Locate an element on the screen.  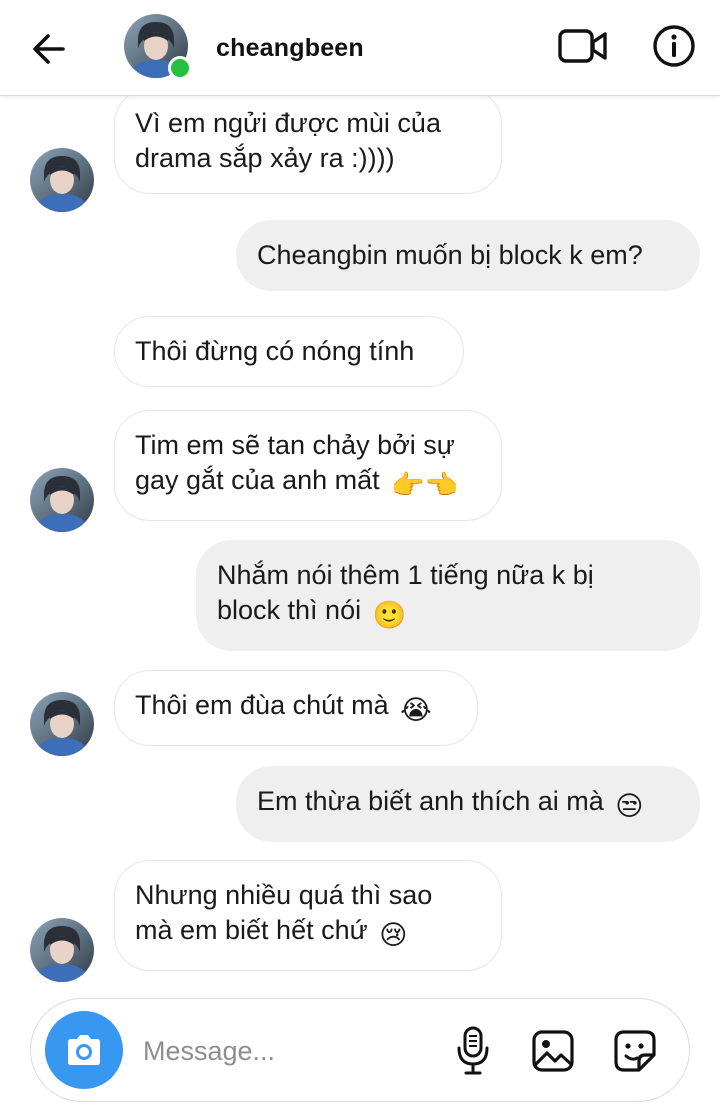
microphone-icon is located at coordinates (473, 1050).